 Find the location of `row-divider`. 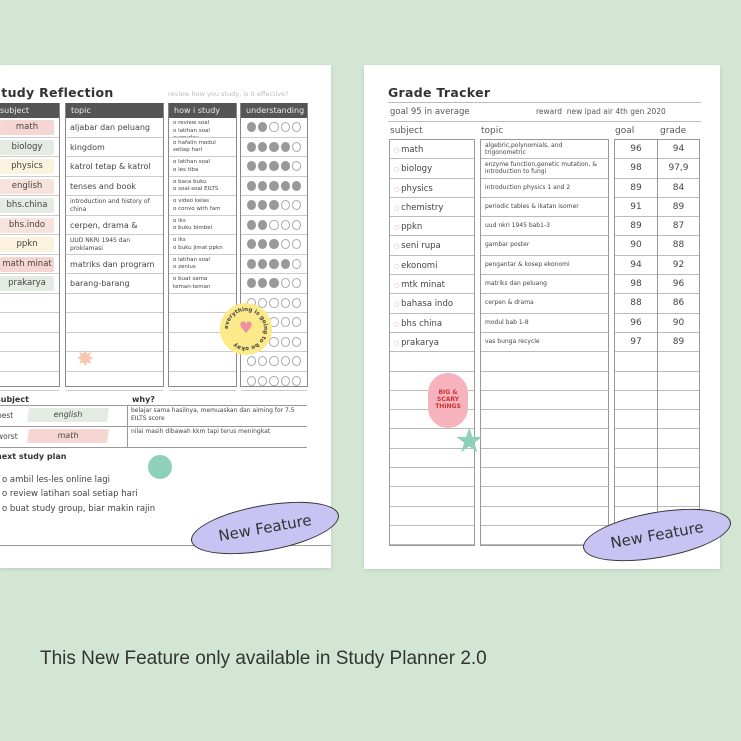

row-divider is located at coordinates (153, 447).